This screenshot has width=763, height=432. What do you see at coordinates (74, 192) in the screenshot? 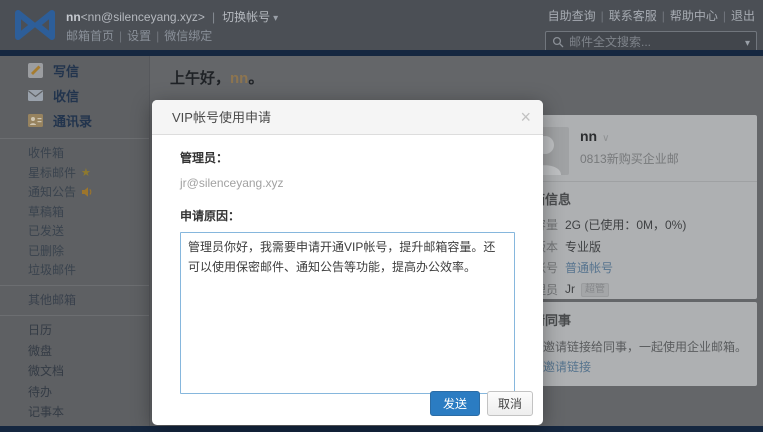
I see `sidebar-folder-announcements: 通知公告` at bounding box center [74, 192].